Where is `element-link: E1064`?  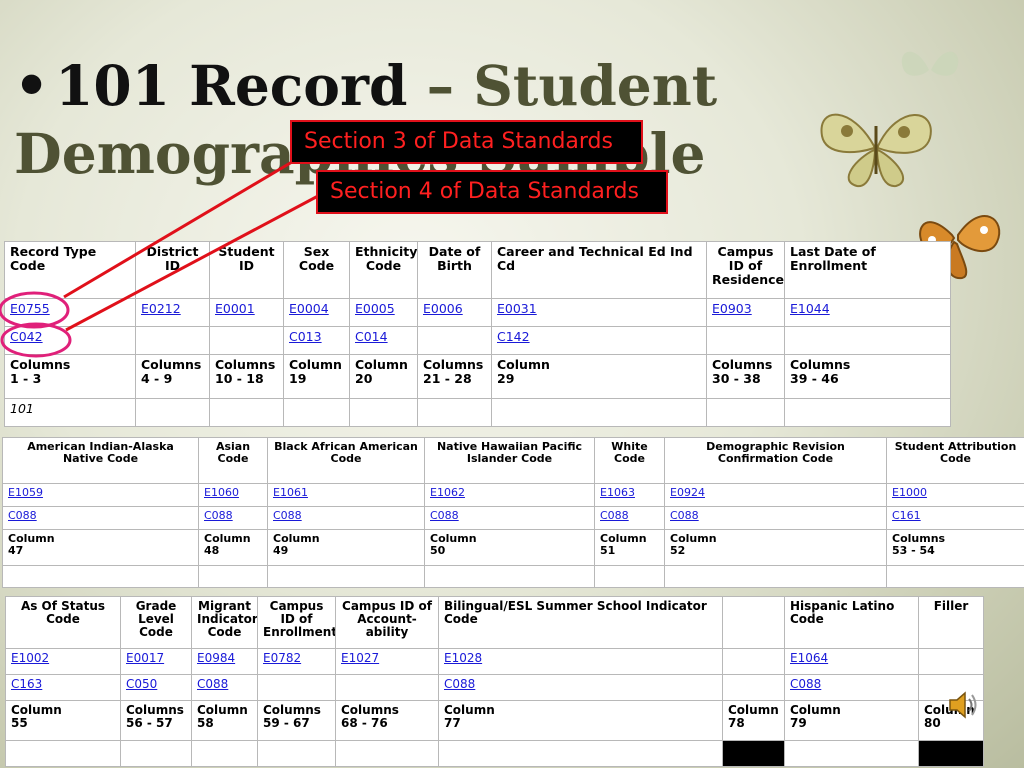
element-link: E1064 is located at coordinates (809, 658).